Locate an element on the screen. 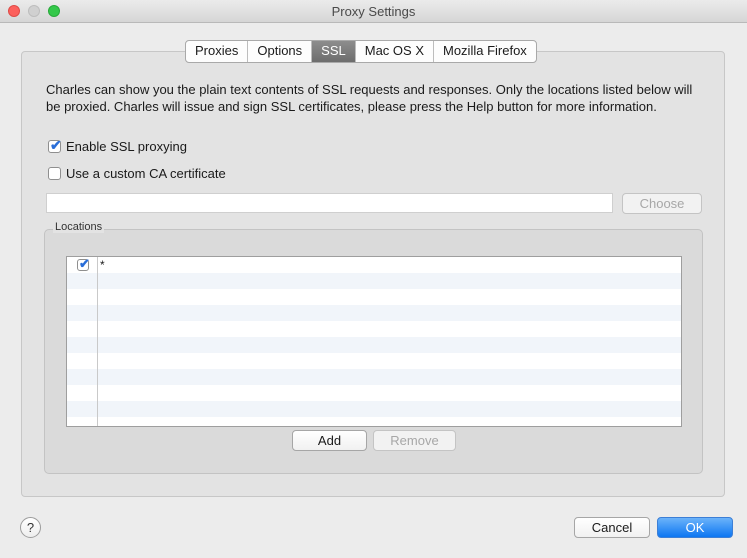  title-bar: Proxy Settings is located at coordinates (373, 11).